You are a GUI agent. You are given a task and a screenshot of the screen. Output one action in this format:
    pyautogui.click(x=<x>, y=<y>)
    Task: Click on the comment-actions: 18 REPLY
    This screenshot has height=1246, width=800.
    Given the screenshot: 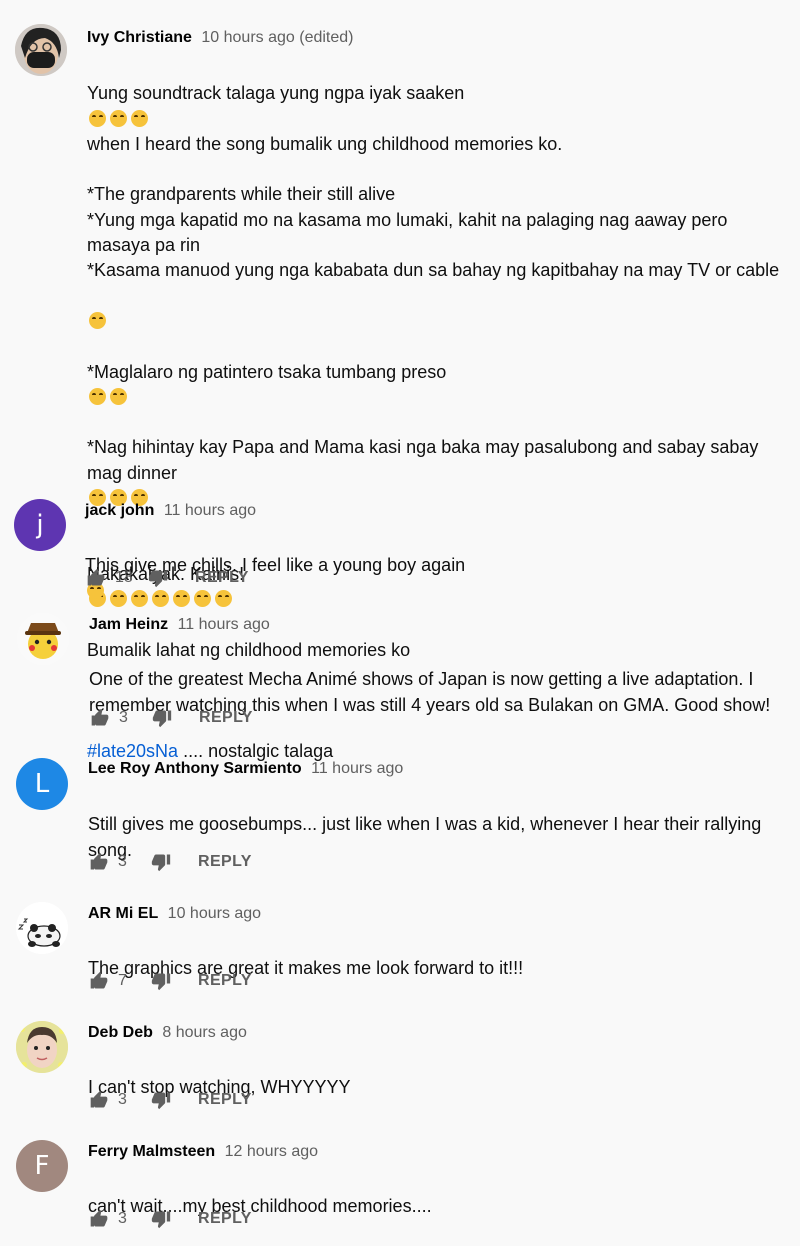 What is the action you would take?
    pyautogui.click(x=167, y=578)
    